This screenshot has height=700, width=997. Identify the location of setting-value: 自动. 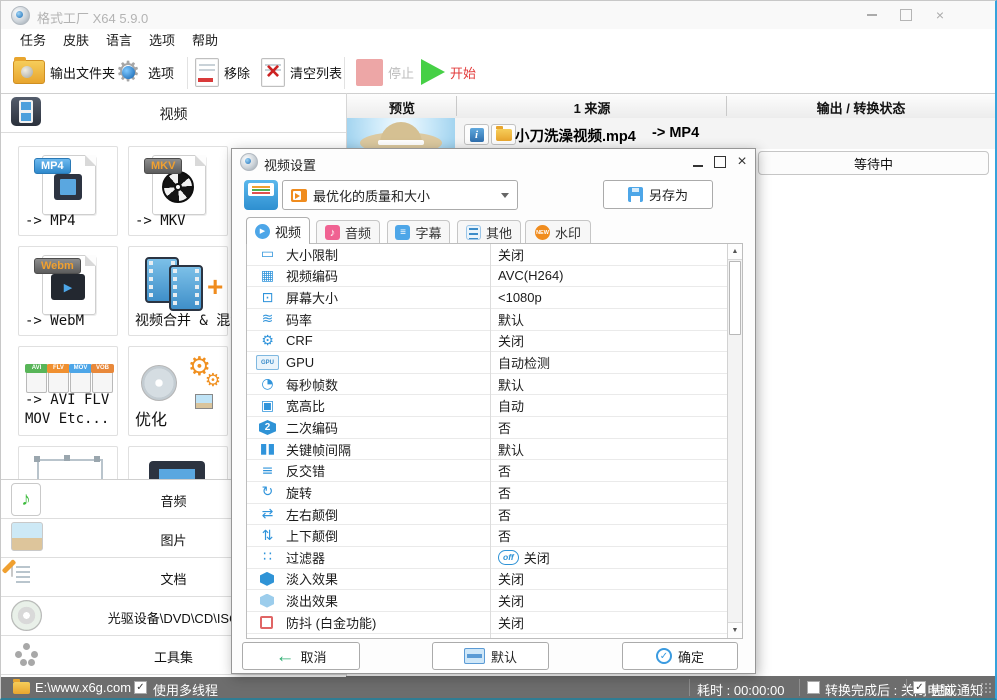
(511, 405).